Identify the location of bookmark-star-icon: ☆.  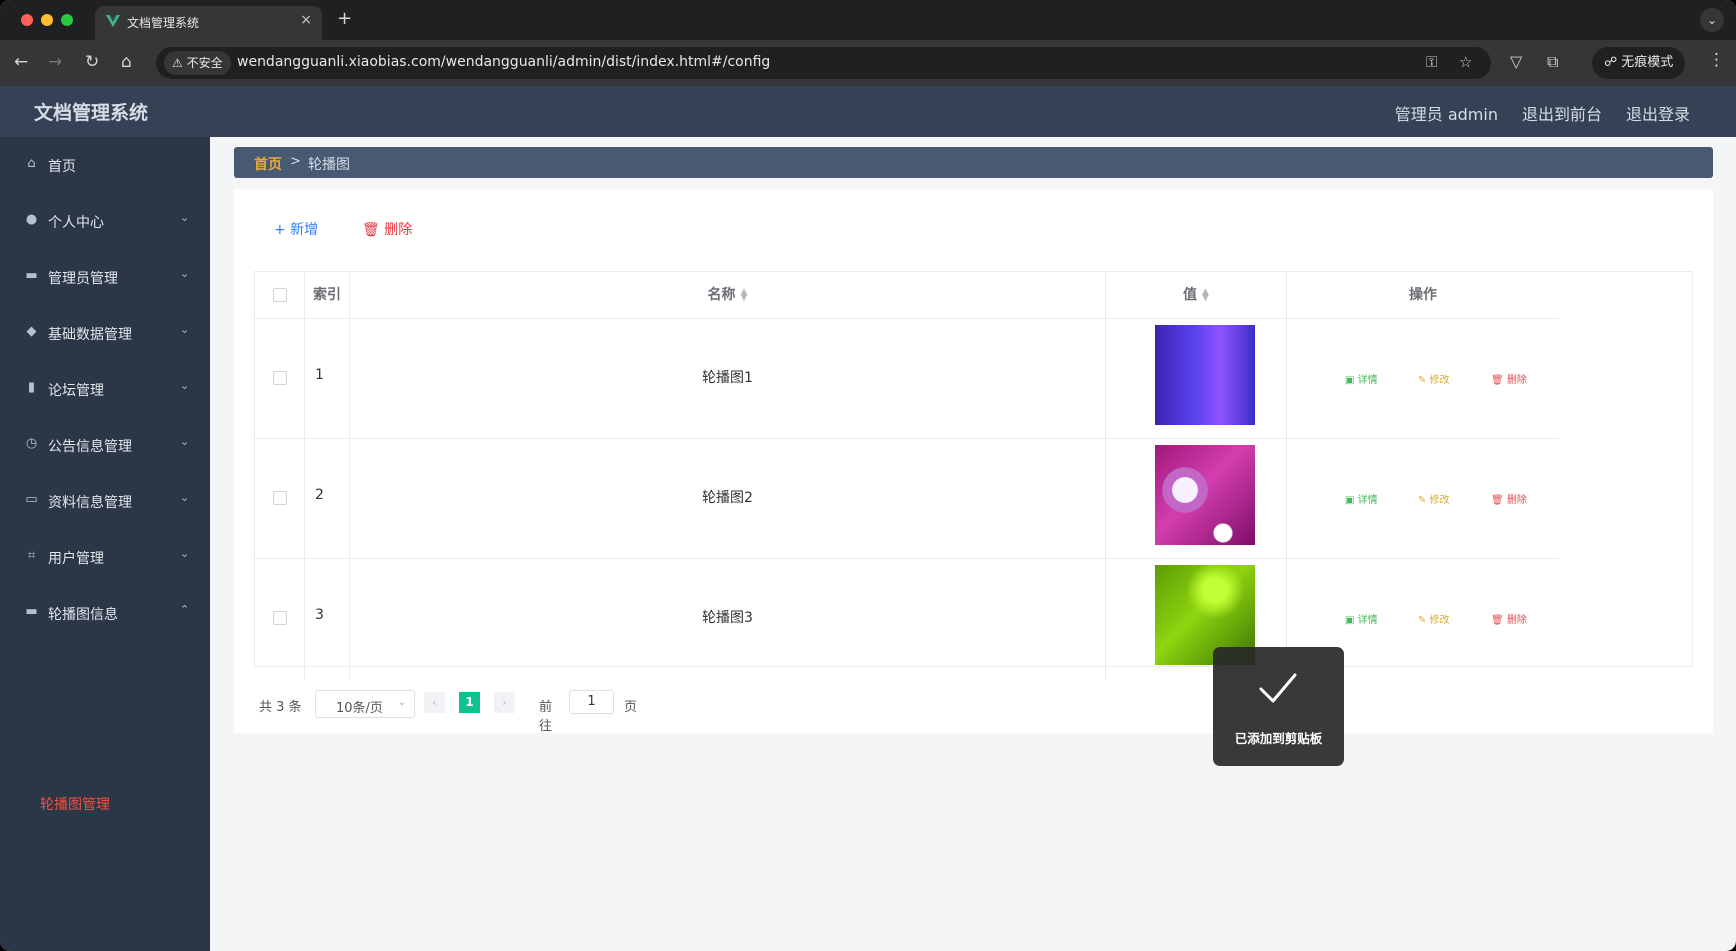
(1465, 62).